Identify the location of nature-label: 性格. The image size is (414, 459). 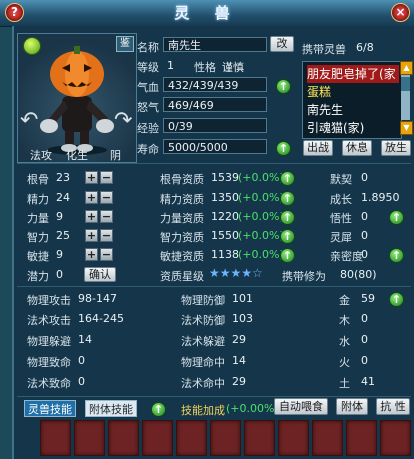
(205, 67).